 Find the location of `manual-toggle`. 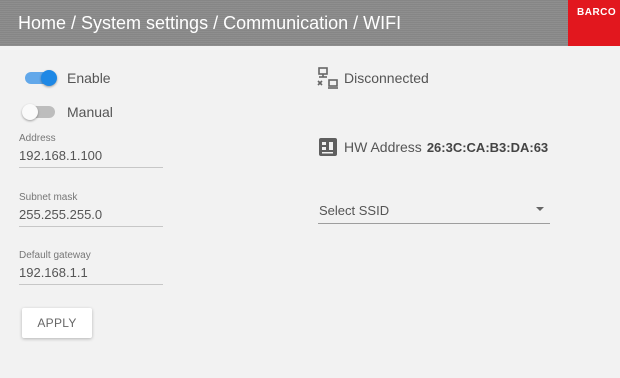

manual-toggle is located at coordinates (38, 112).